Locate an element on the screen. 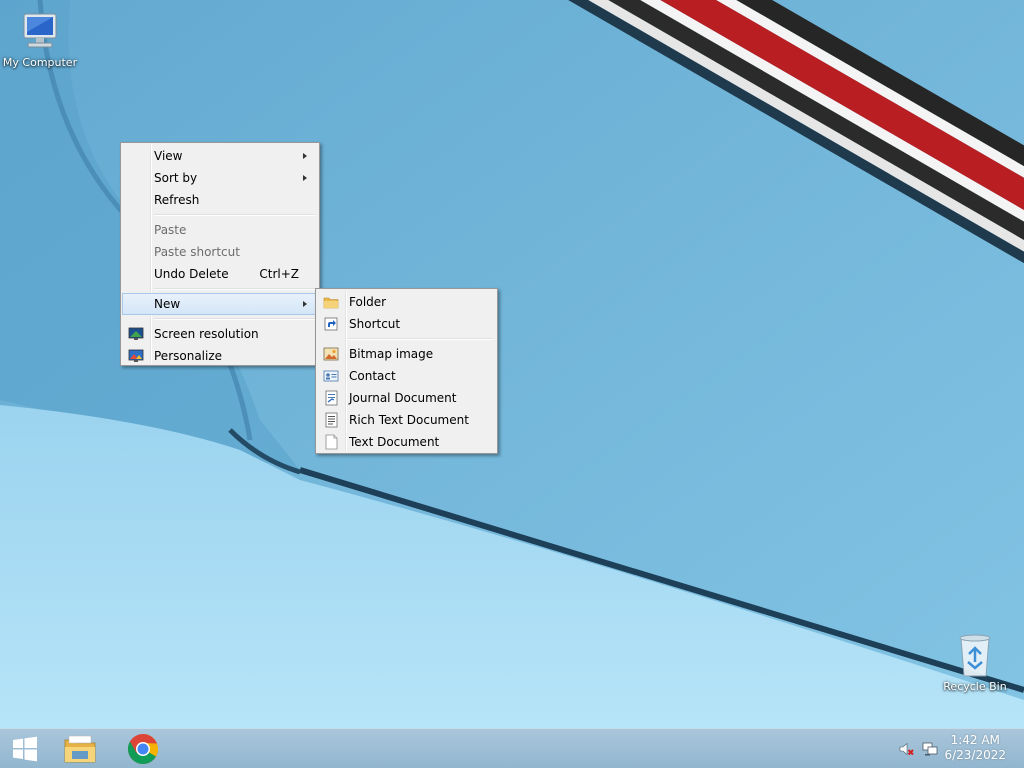 The height and width of the screenshot is (768, 1024). menu-item-label: Sort by is located at coordinates (176, 178).